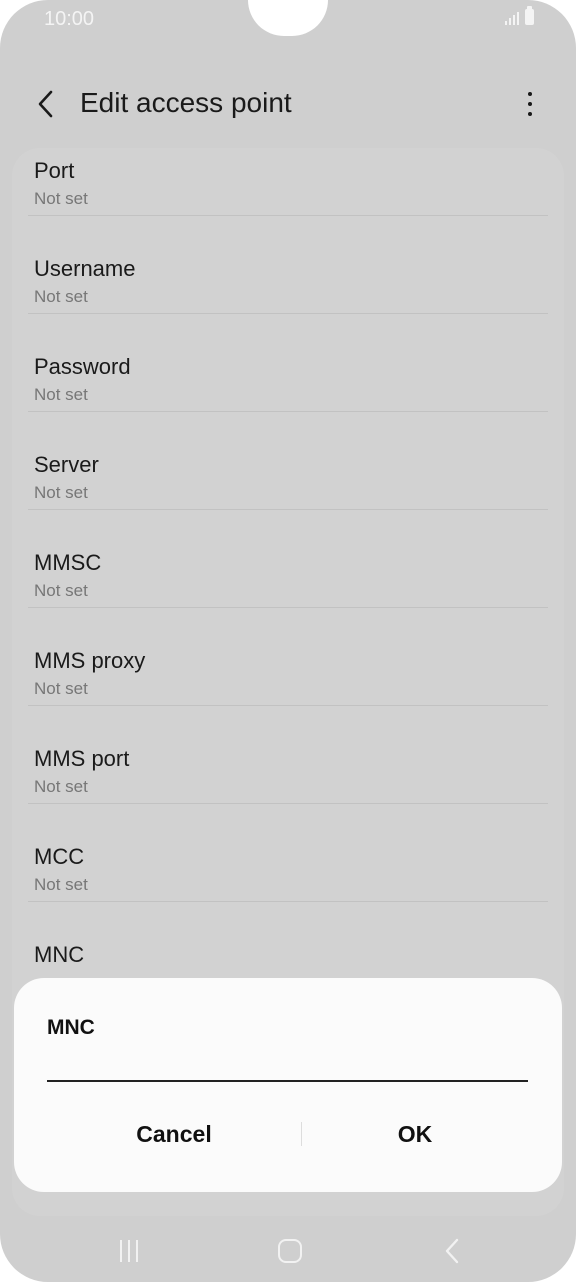  Describe the element at coordinates (288, 657) in the screenshot. I see `setting-row: MMS proxy Not set` at that location.